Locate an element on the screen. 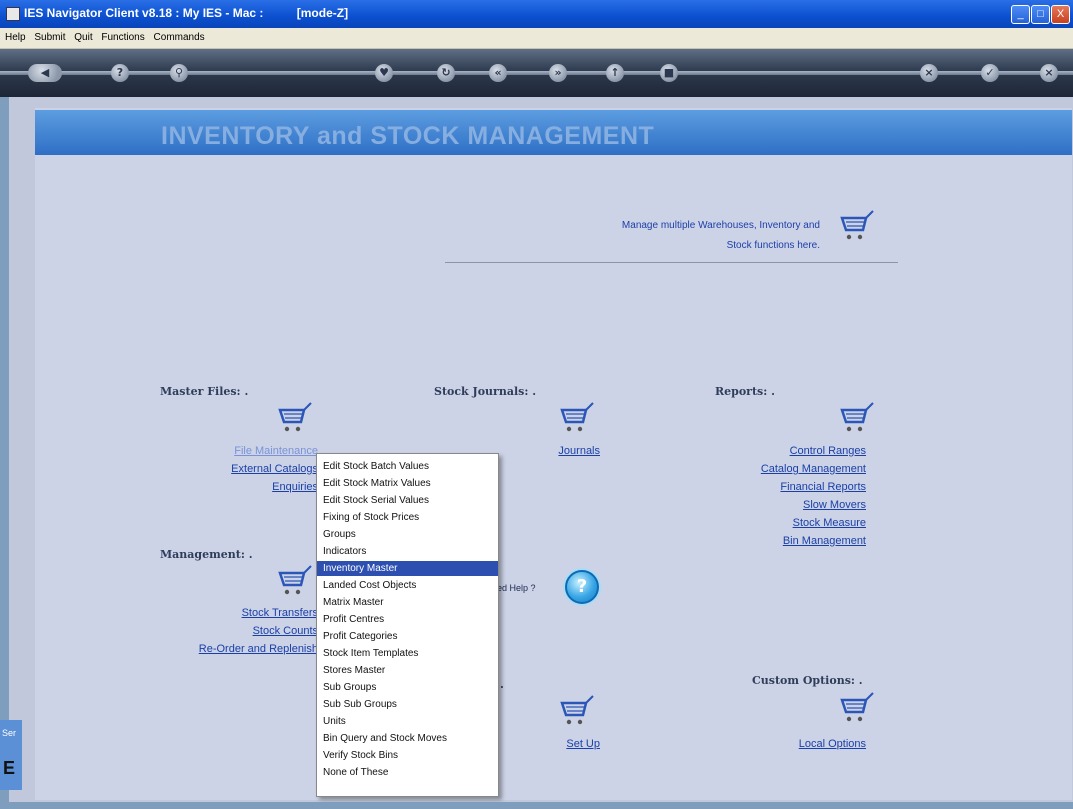 The image size is (1073, 809). menu-item-sub-sub-groups: Sub Sub Groups is located at coordinates (407, 704).